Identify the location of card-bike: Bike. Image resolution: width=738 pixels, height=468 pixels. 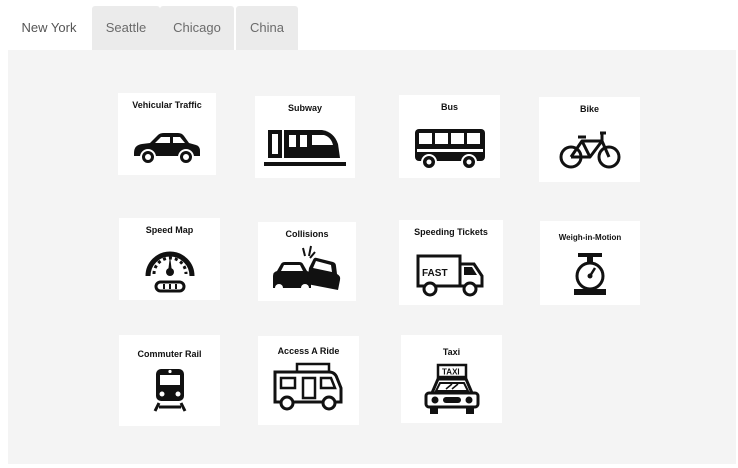
(589, 139).